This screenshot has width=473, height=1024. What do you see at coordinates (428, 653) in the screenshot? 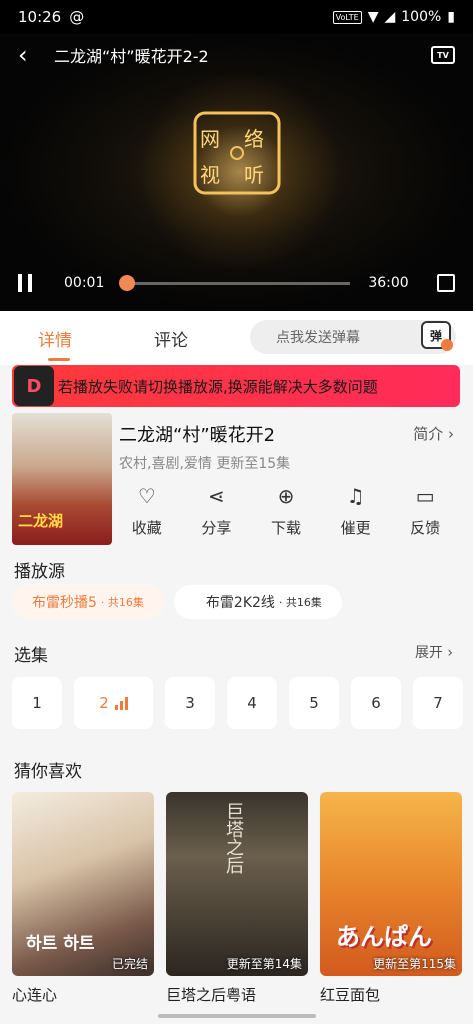
I see `expand-label: 展开` at bounding box center [428, 653].